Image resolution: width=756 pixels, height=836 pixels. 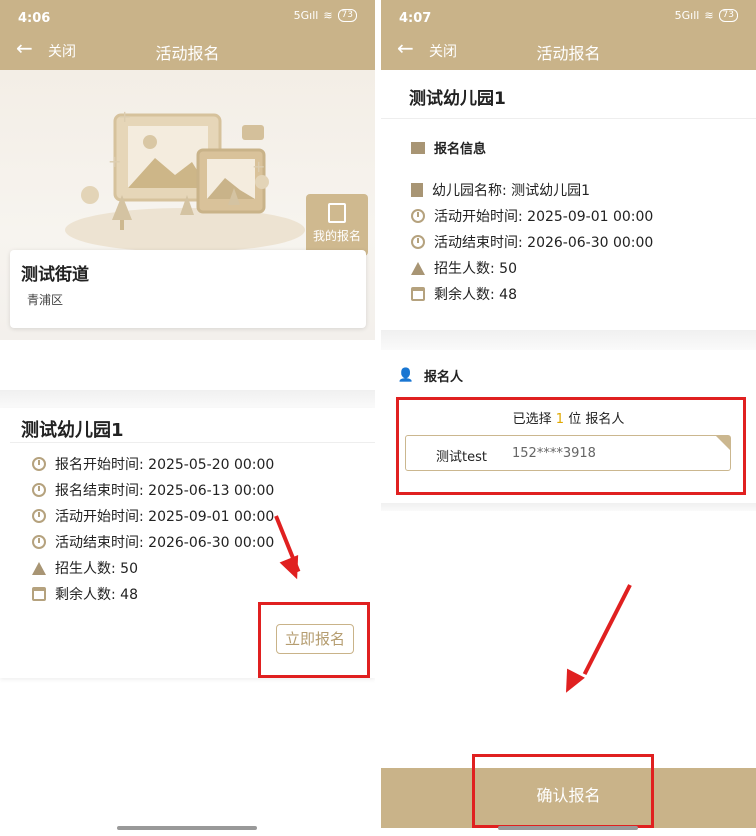 I want to click on applicant-section-header: 👤 报名人, so click(x=430, y=375).